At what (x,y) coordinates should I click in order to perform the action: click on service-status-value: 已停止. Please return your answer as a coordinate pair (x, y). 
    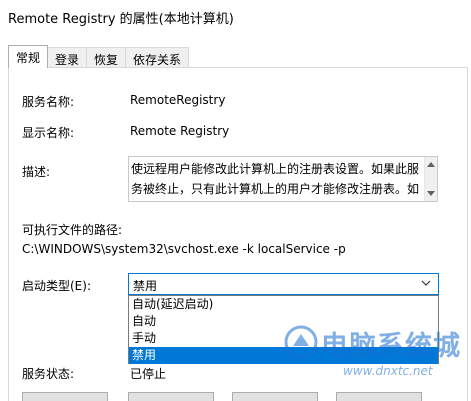
    Looking at the image, I should click on (148, 374).